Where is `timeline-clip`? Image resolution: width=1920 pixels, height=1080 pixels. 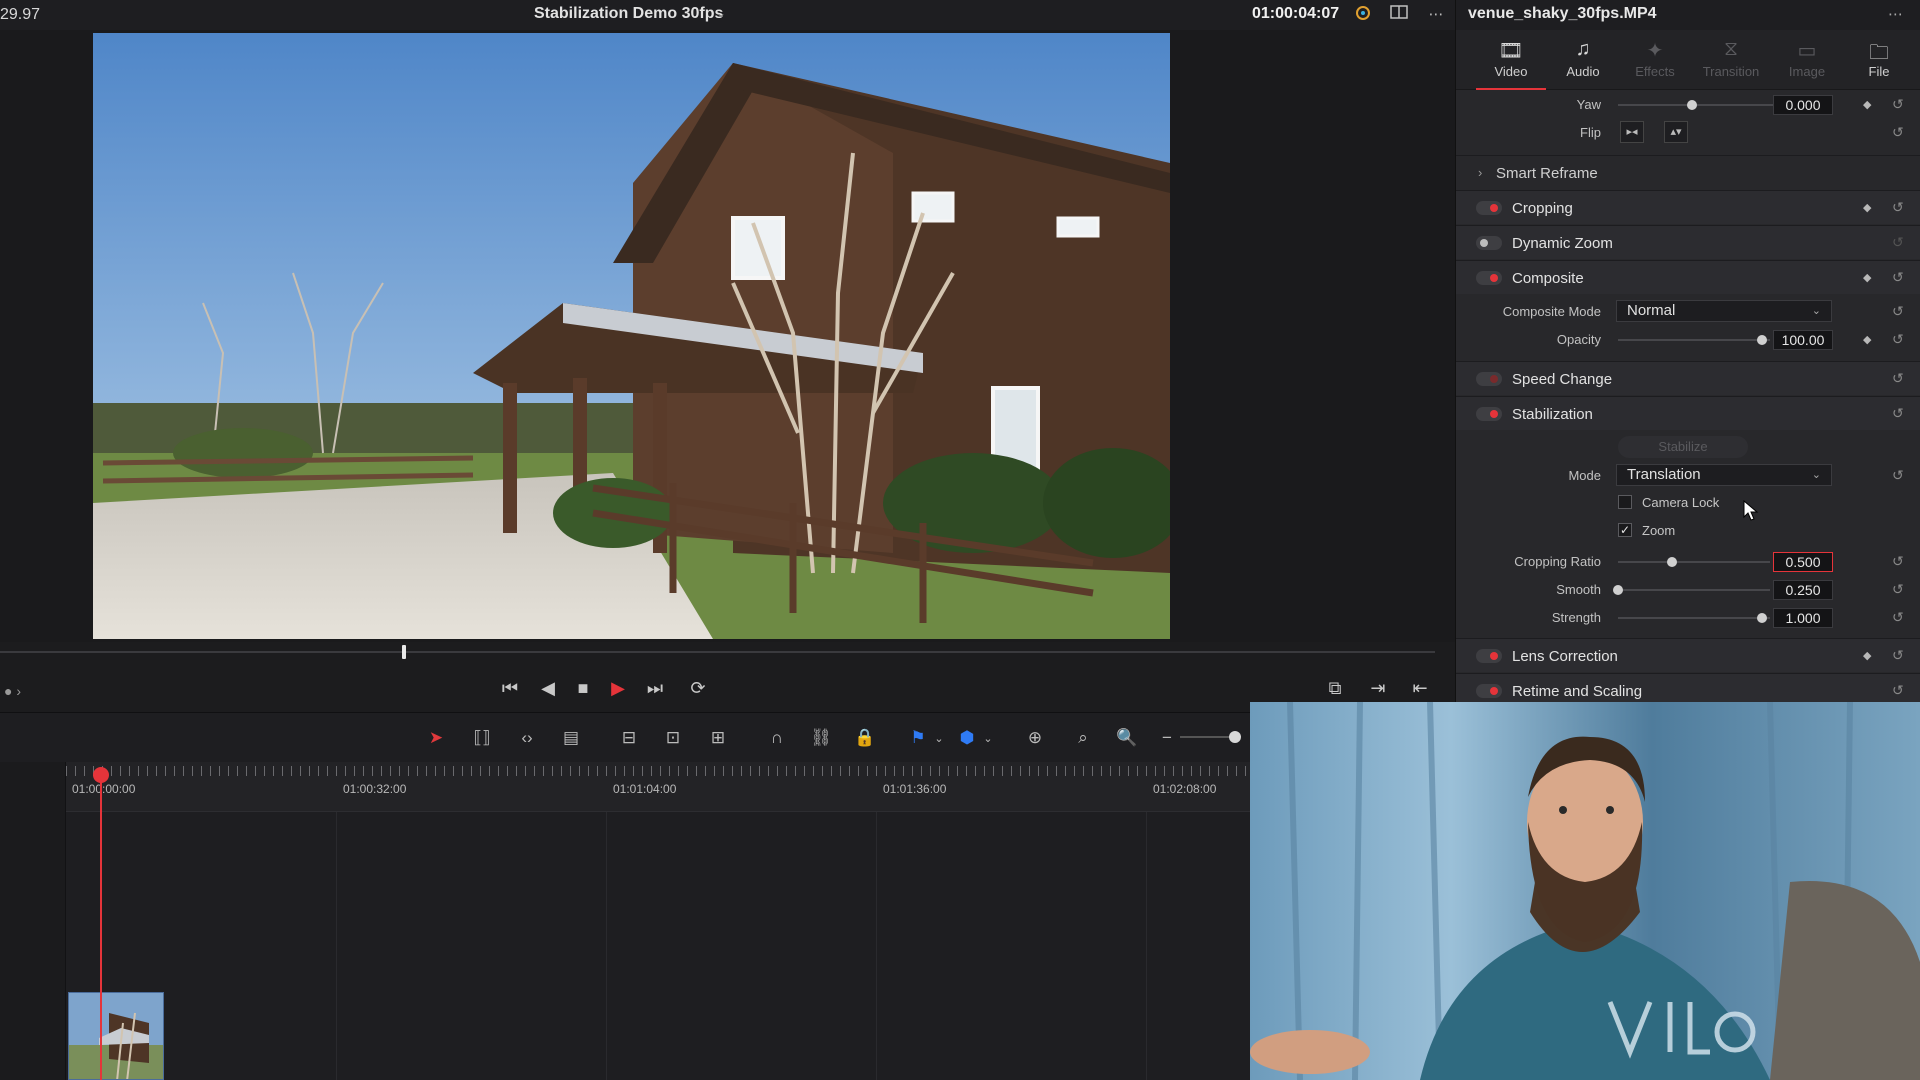 timeline-clip is located at coordinates (116, 1036).